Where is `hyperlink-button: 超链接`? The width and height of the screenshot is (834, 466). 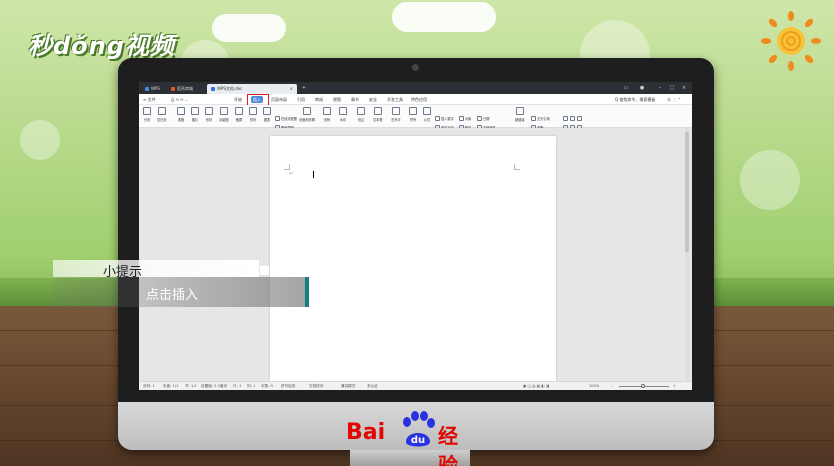 hyperlink-button: 超链接 is located at coordinates (520, 114).